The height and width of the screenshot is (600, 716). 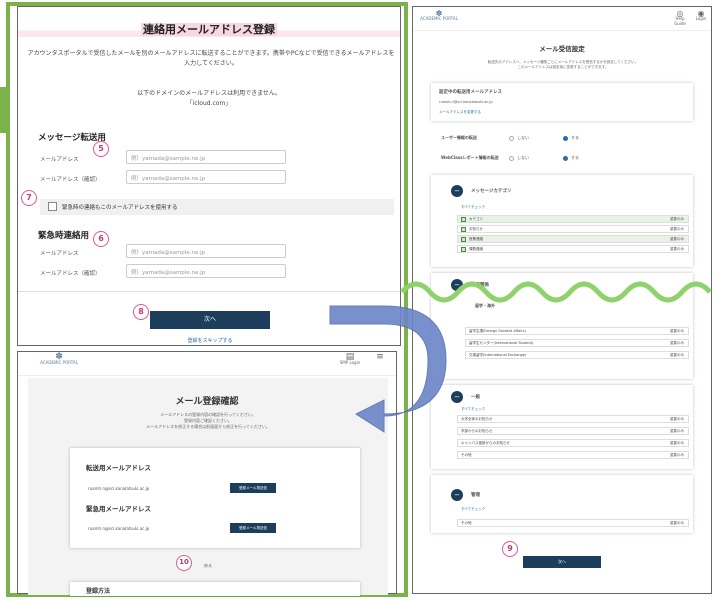 I want to click on step-badge-6: 6, so click(x=101, y=239).